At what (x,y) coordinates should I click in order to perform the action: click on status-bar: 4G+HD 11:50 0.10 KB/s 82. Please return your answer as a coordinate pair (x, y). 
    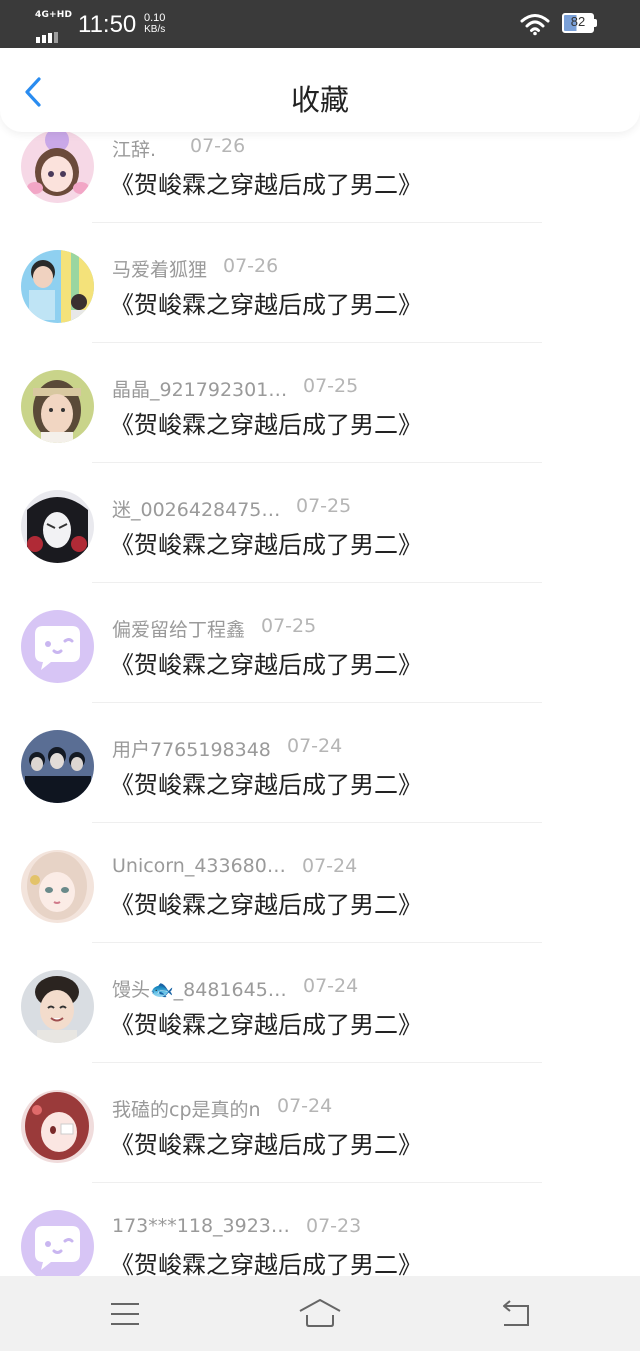
    Looking at the image, I should click on (320, 24).